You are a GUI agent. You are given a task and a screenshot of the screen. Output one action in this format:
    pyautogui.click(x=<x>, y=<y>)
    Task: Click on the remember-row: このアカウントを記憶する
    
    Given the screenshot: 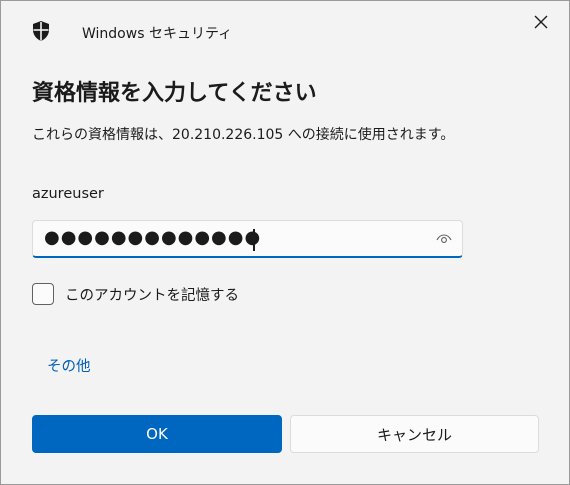 What is the action you would take?
    pyautogui.click(x=135, y=294)
    